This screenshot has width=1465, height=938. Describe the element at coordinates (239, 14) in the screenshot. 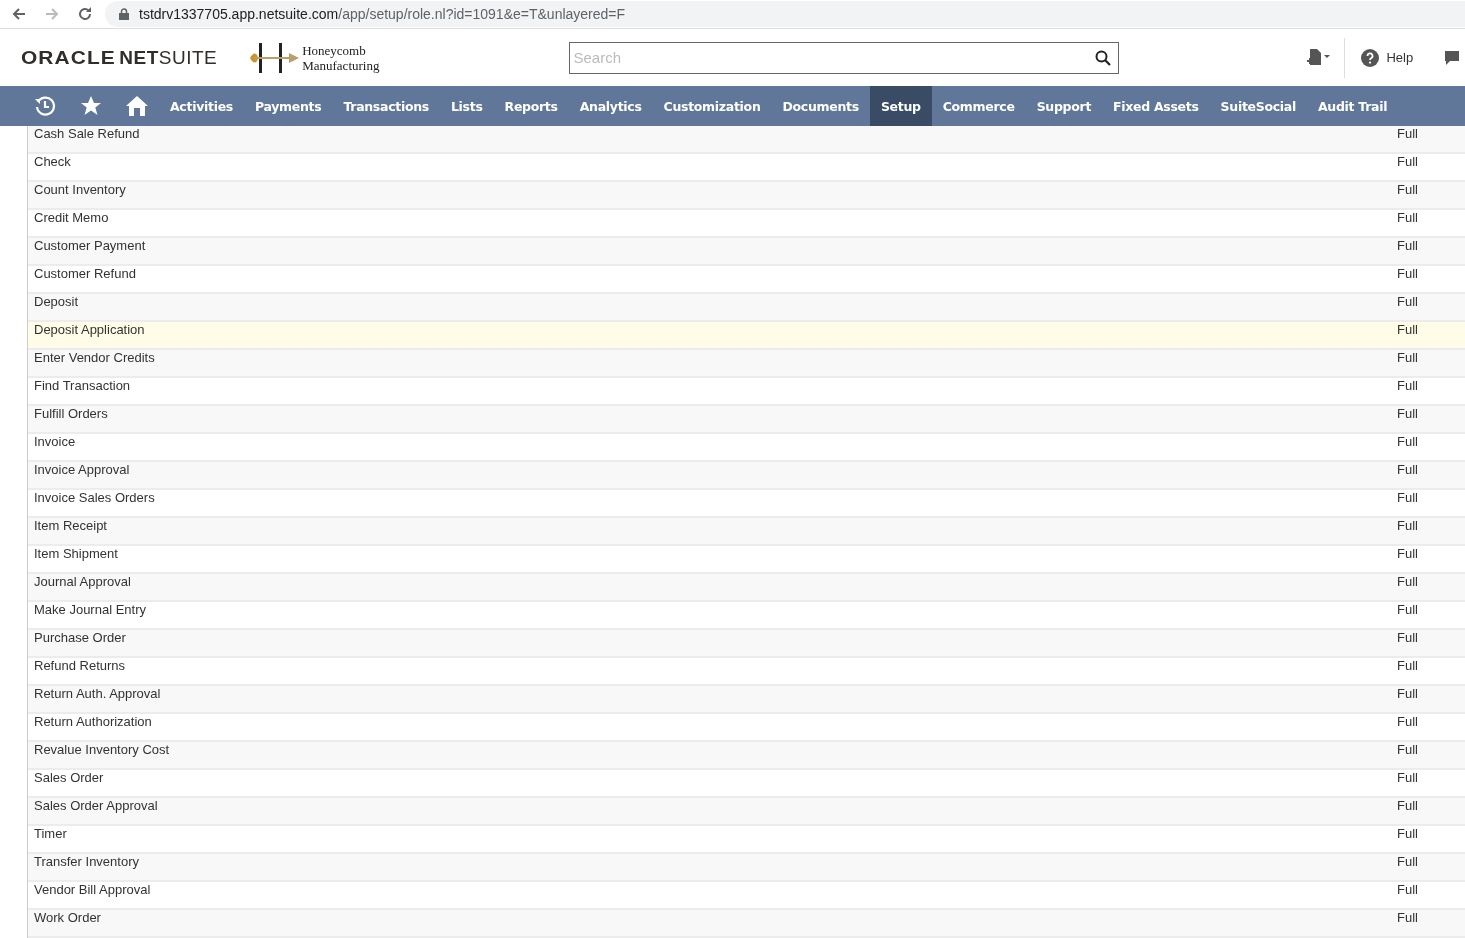

I see `url-host: tstdrv1337705.app.netsuite.com` at that location.